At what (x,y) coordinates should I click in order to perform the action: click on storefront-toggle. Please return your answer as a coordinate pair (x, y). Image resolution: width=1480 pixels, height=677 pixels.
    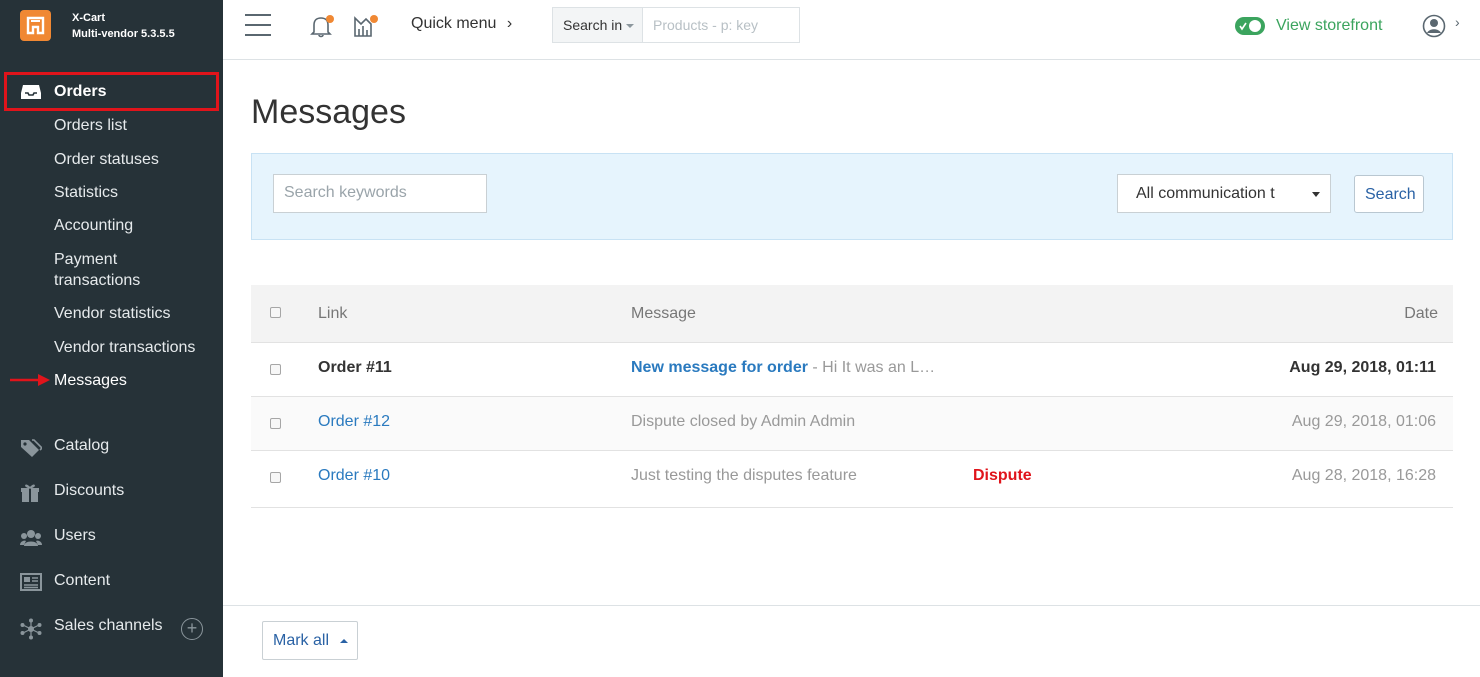
    Looking at the image, I should click on (1250, 26).